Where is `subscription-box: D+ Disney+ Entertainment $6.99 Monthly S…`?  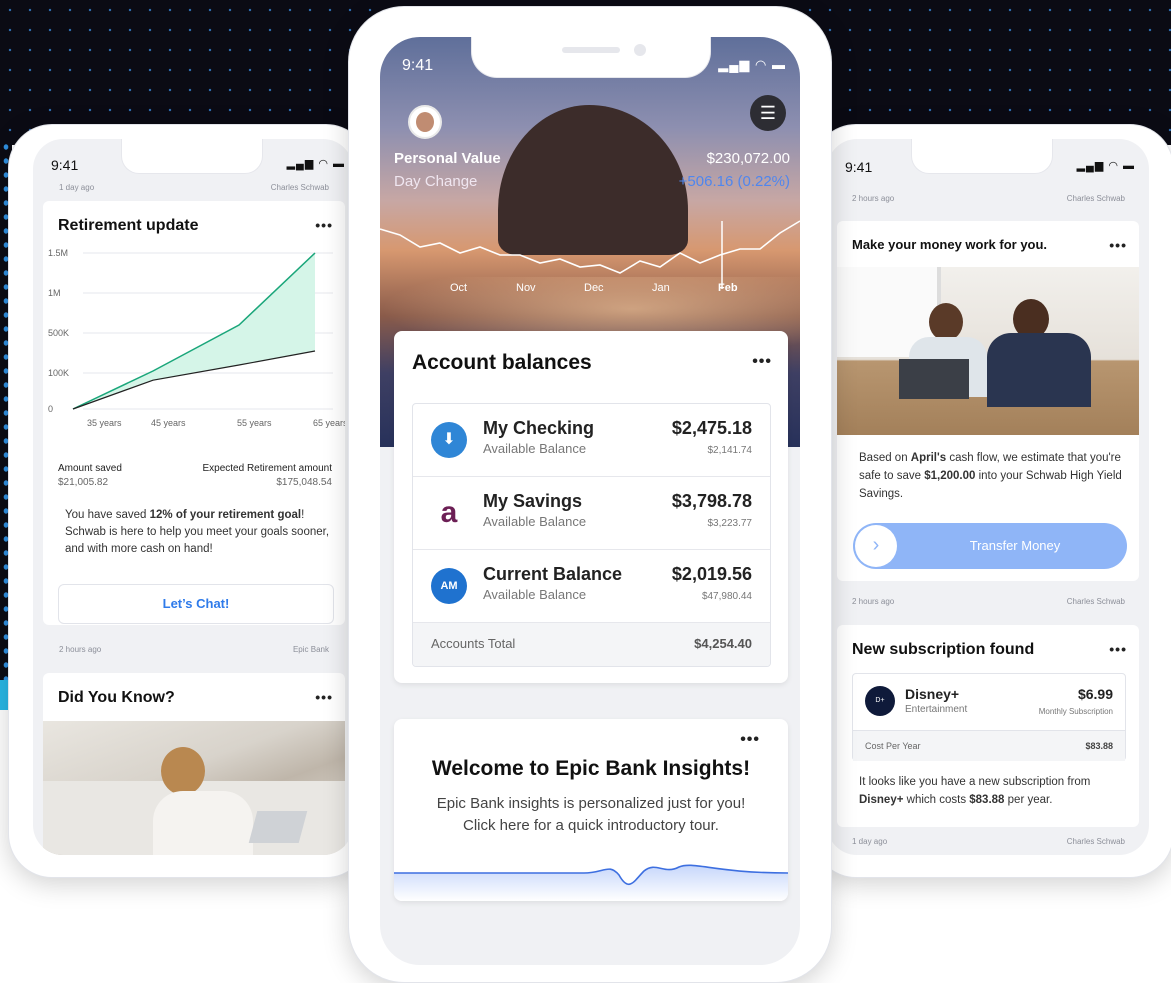
subscription-box: D+ Disney+ Entertainment $6.99 Monthly S… is located at coordinates (989, 717).